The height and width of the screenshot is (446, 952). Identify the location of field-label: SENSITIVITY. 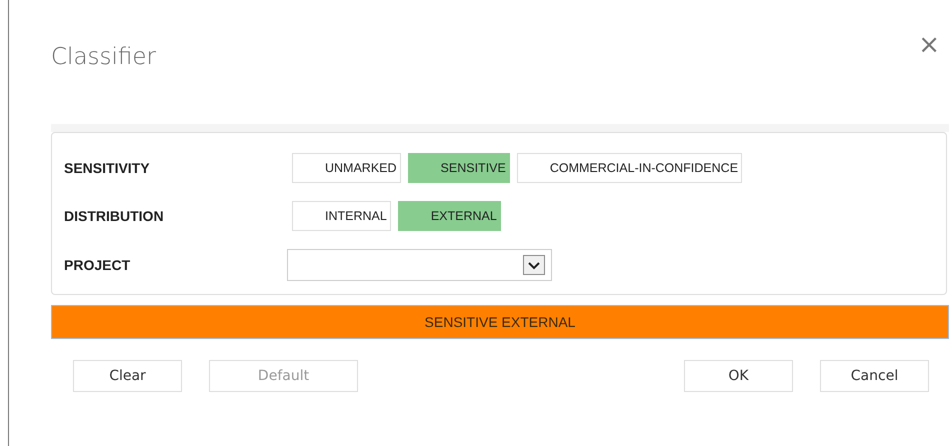
(107, 168).